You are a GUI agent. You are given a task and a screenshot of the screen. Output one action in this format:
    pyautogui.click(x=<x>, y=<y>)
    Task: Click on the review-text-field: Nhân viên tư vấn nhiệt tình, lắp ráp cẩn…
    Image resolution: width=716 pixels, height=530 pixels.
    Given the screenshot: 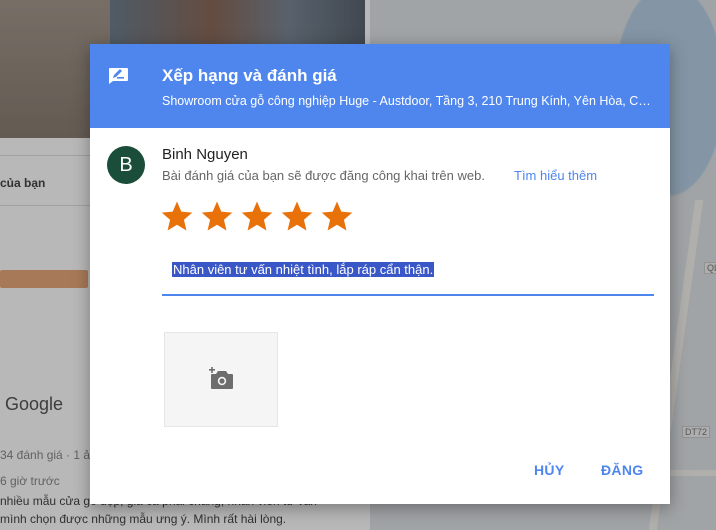 What is the action you would take?
    pyautogui.click(x=408, y=275)
    